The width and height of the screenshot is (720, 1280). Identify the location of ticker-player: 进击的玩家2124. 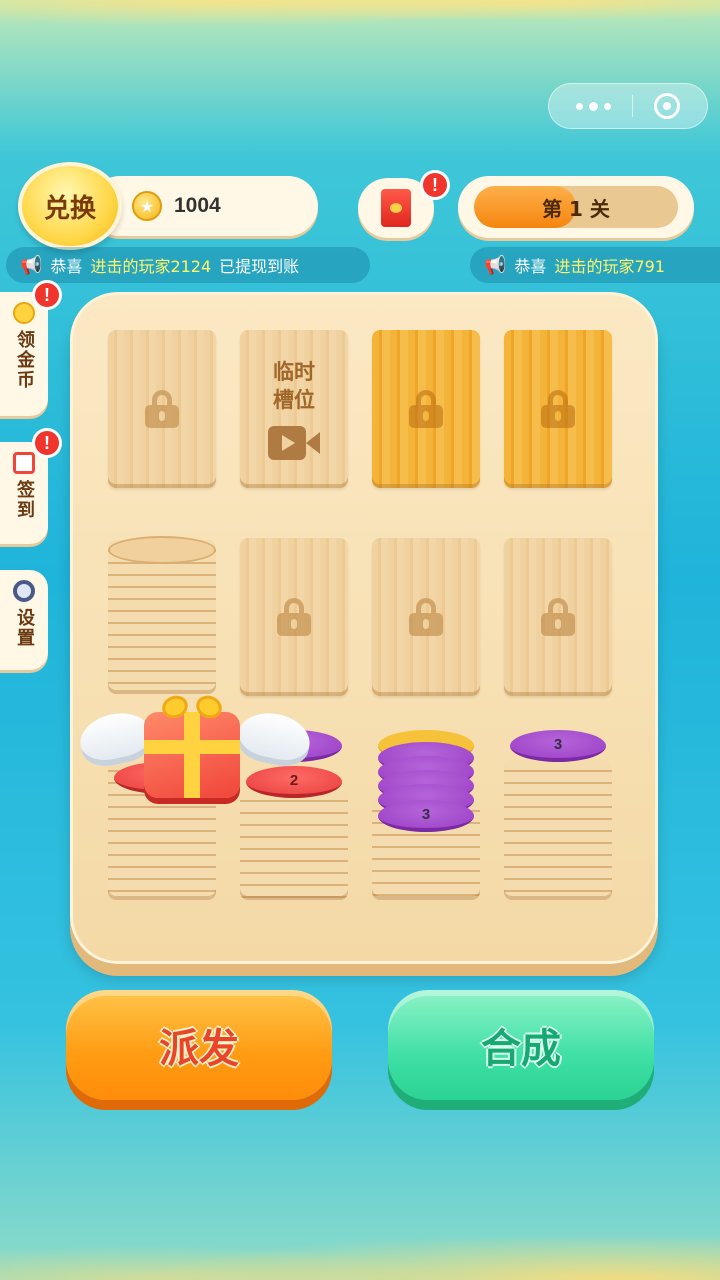
(151, 266).